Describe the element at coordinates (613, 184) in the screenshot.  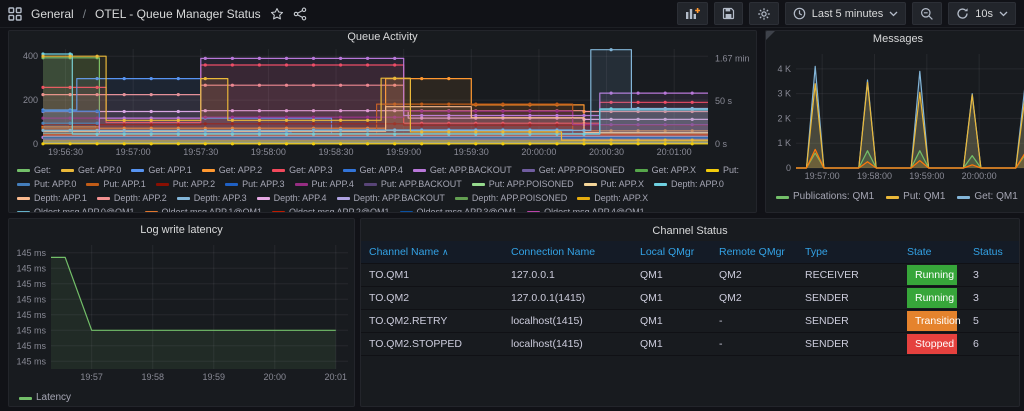
I see `legend-item: Put: APP.X` at that location.